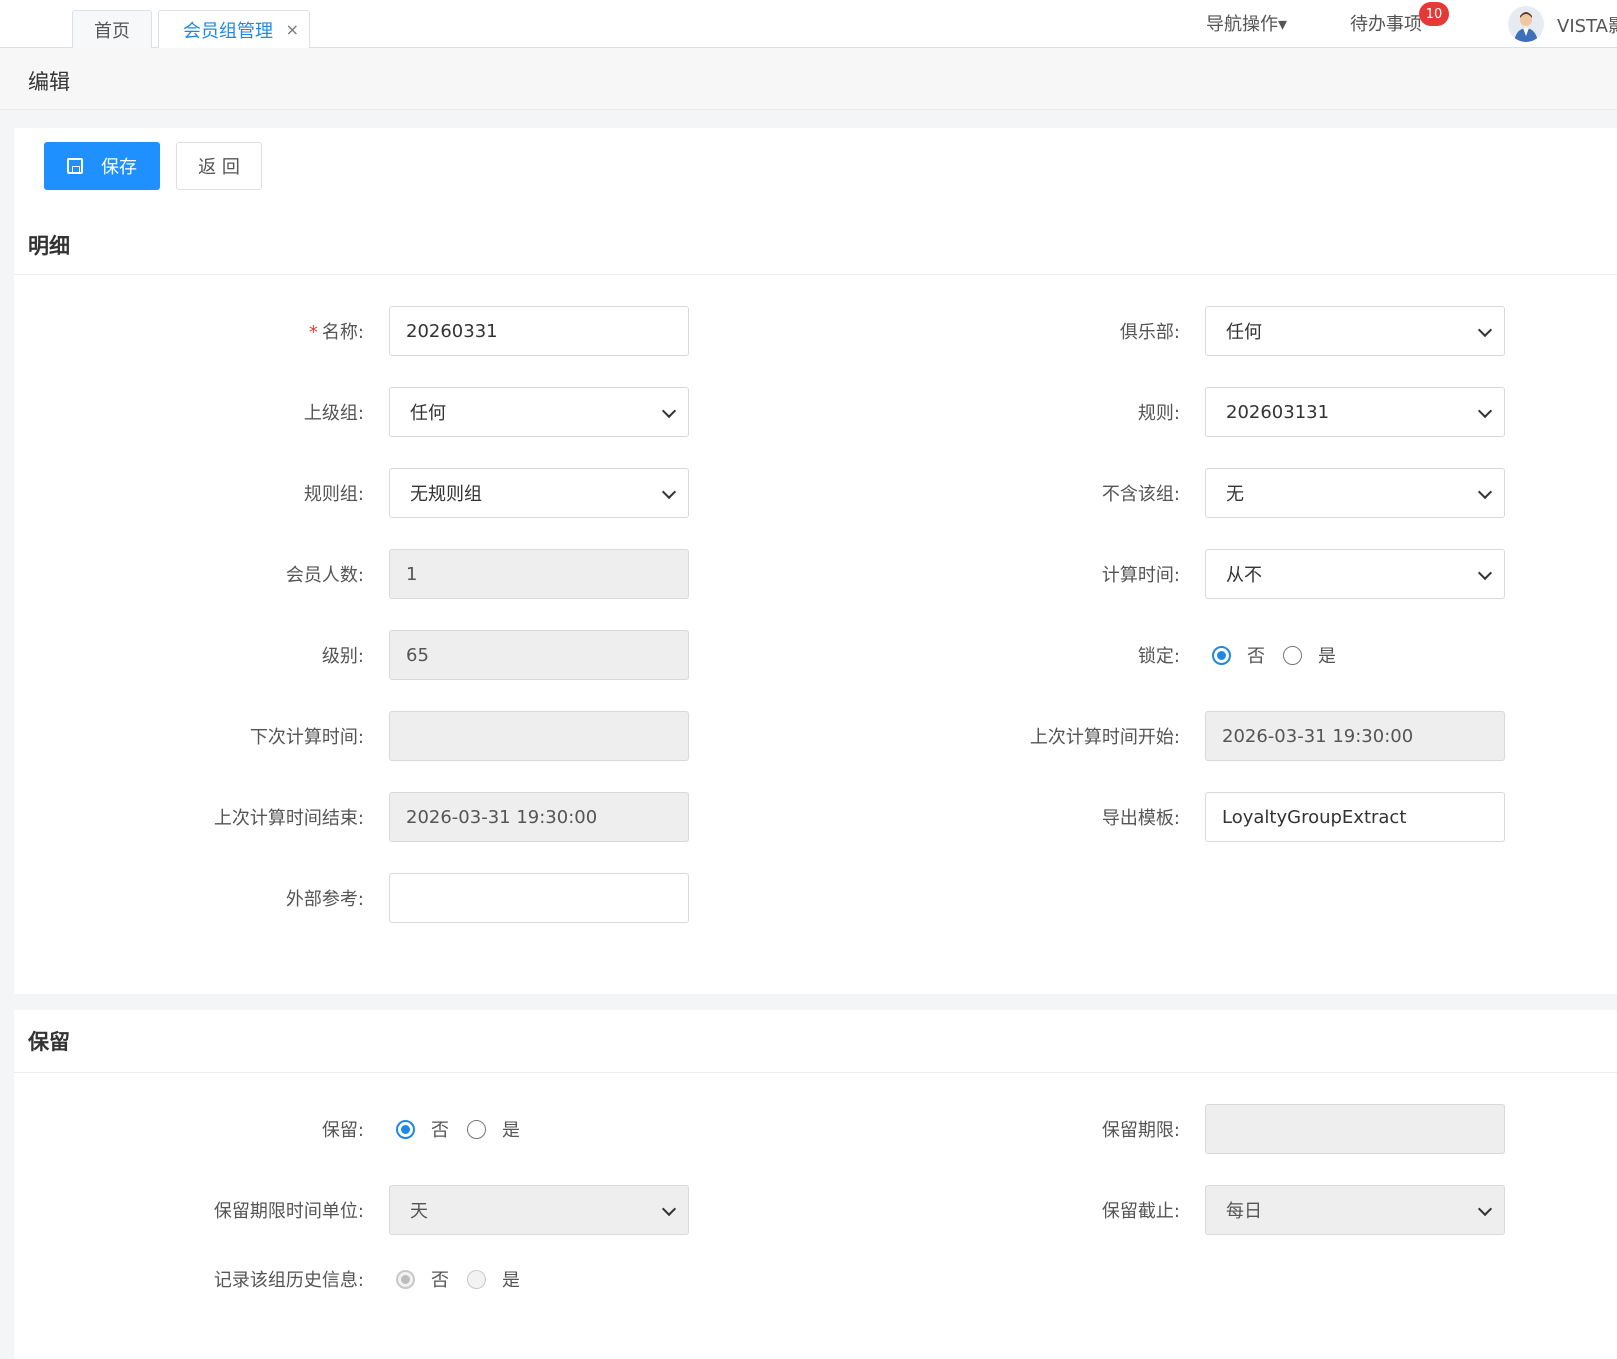 The height and width of the screenshot is (1359, 1617). I want to click on retain-no-radio, so click(405, 1129).